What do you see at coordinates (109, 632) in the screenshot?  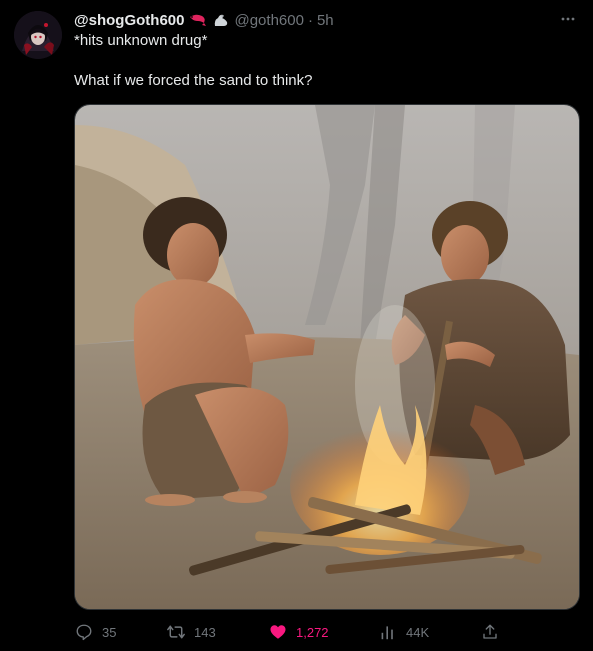 I see `reply-count: 35` at bounding box center [109, 632].